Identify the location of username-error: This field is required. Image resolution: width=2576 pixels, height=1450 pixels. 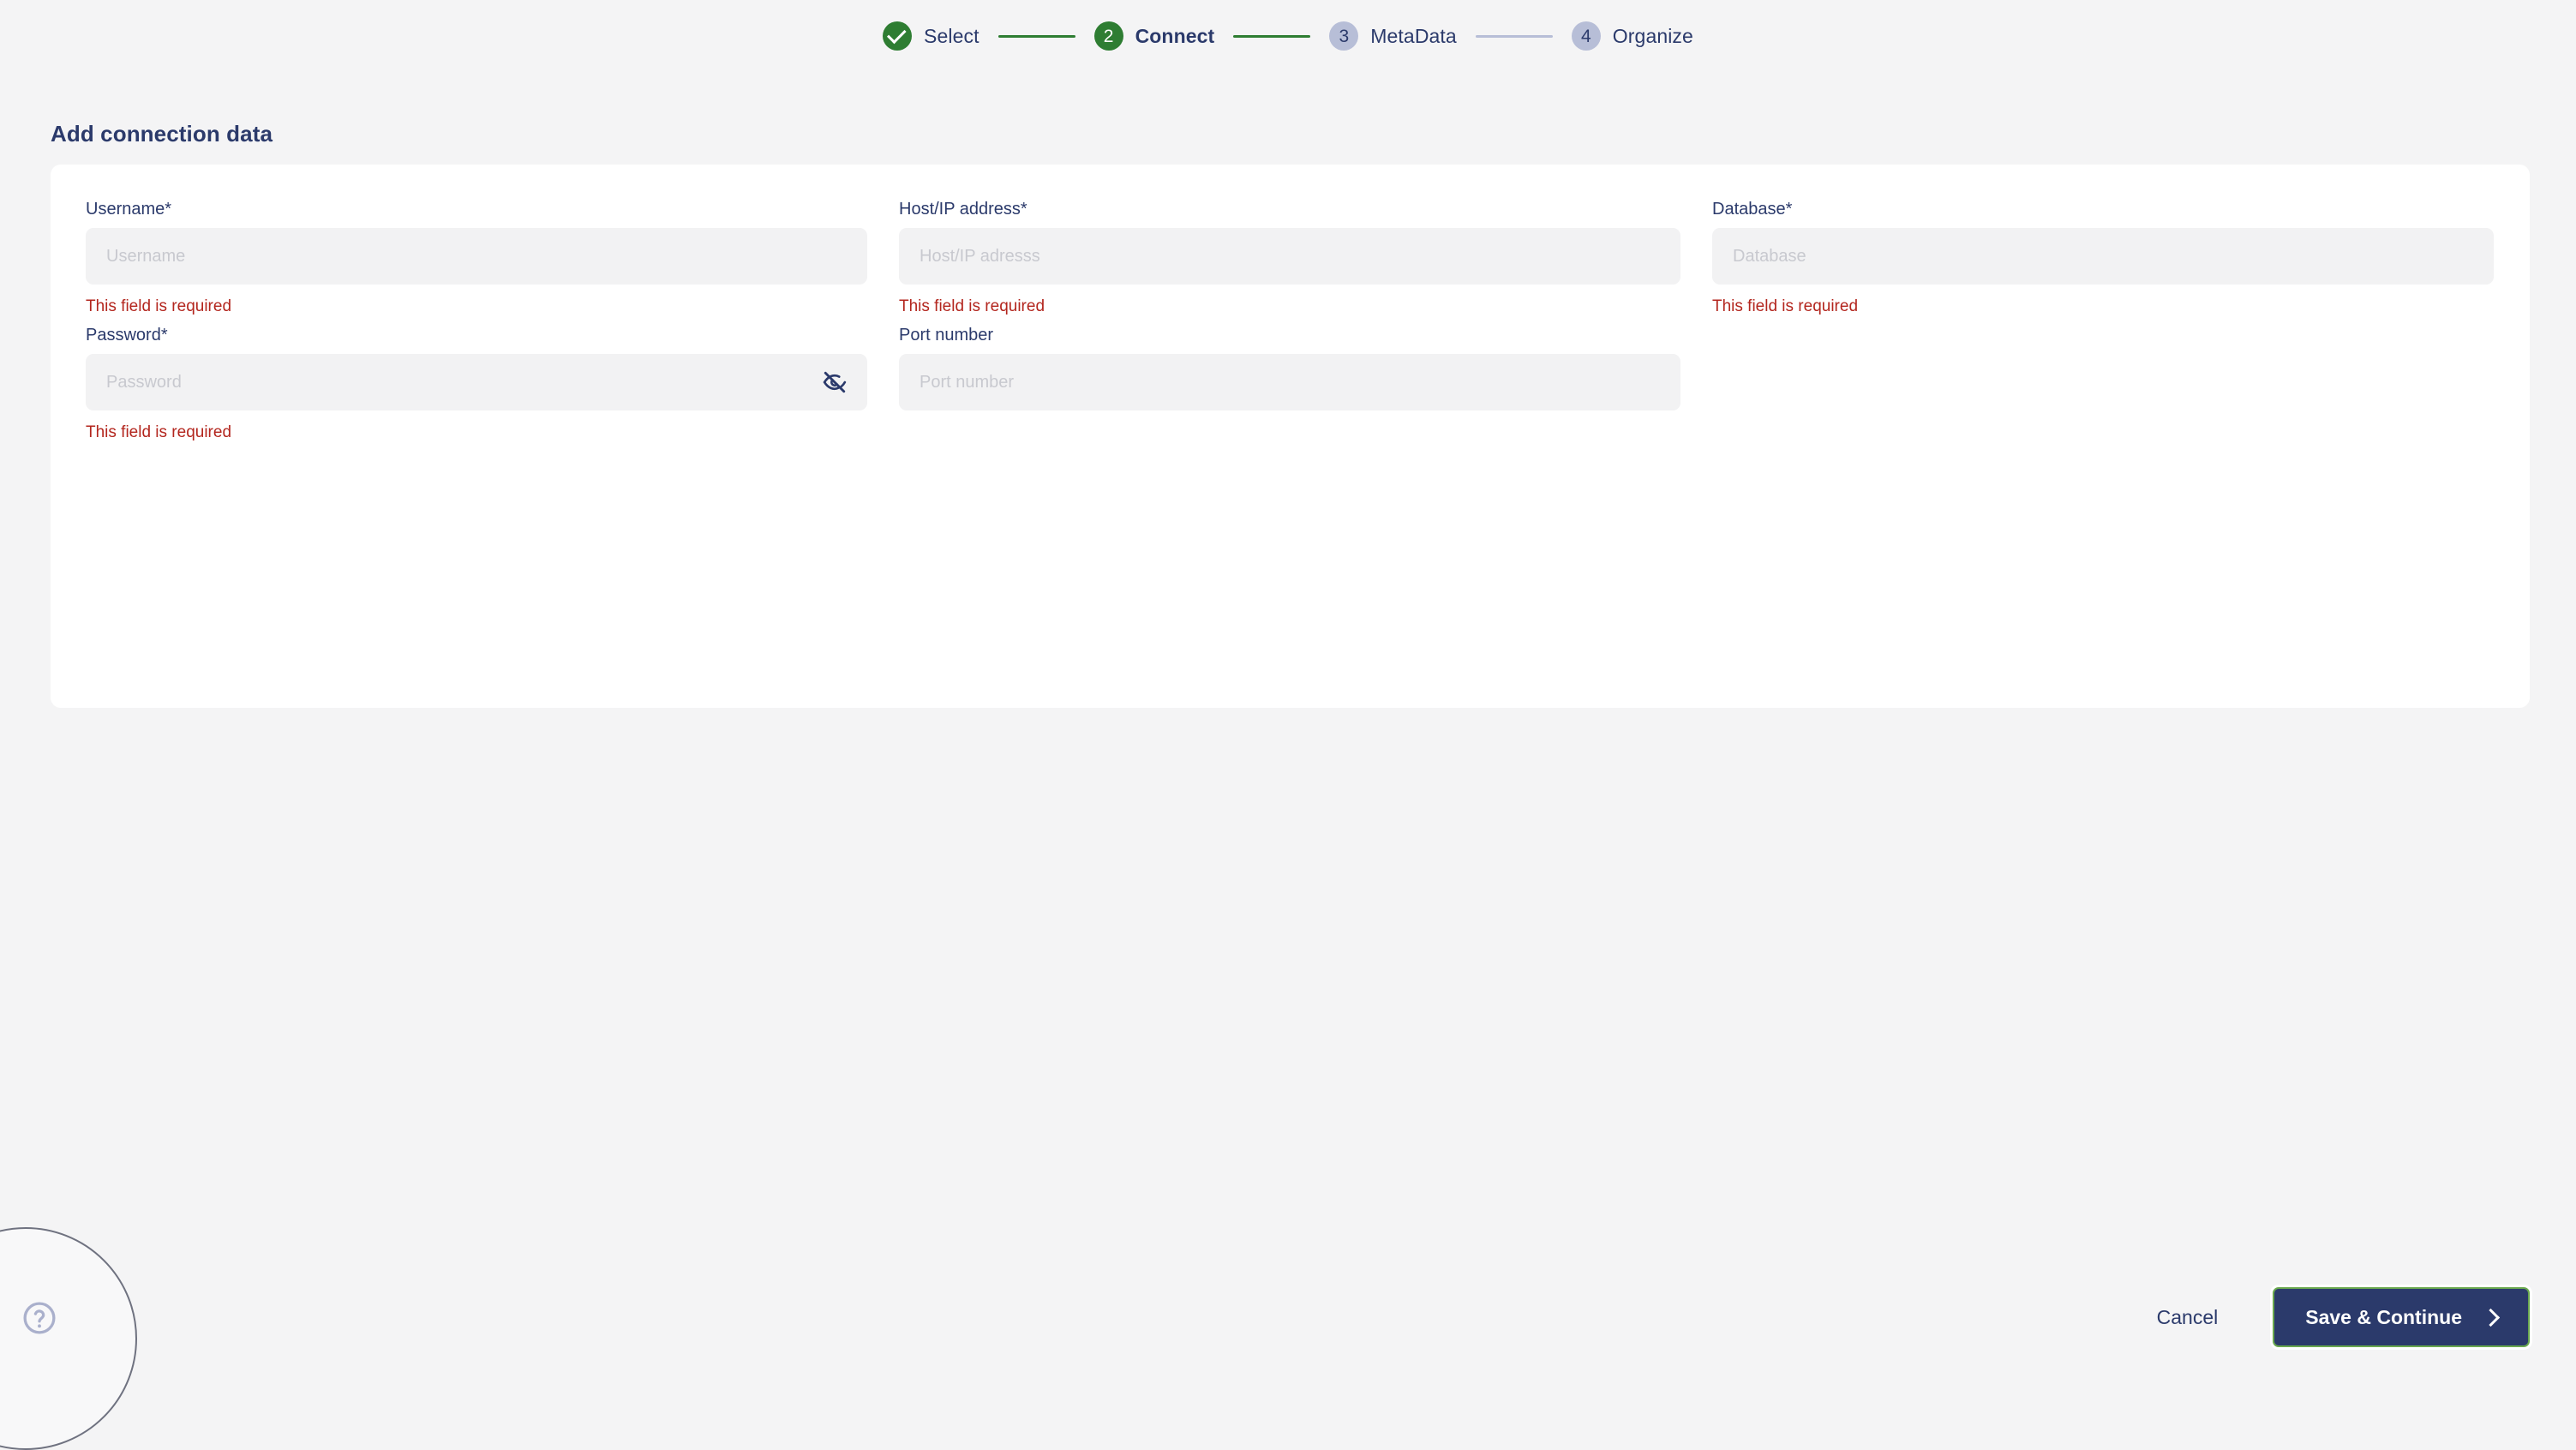
(159, 306).